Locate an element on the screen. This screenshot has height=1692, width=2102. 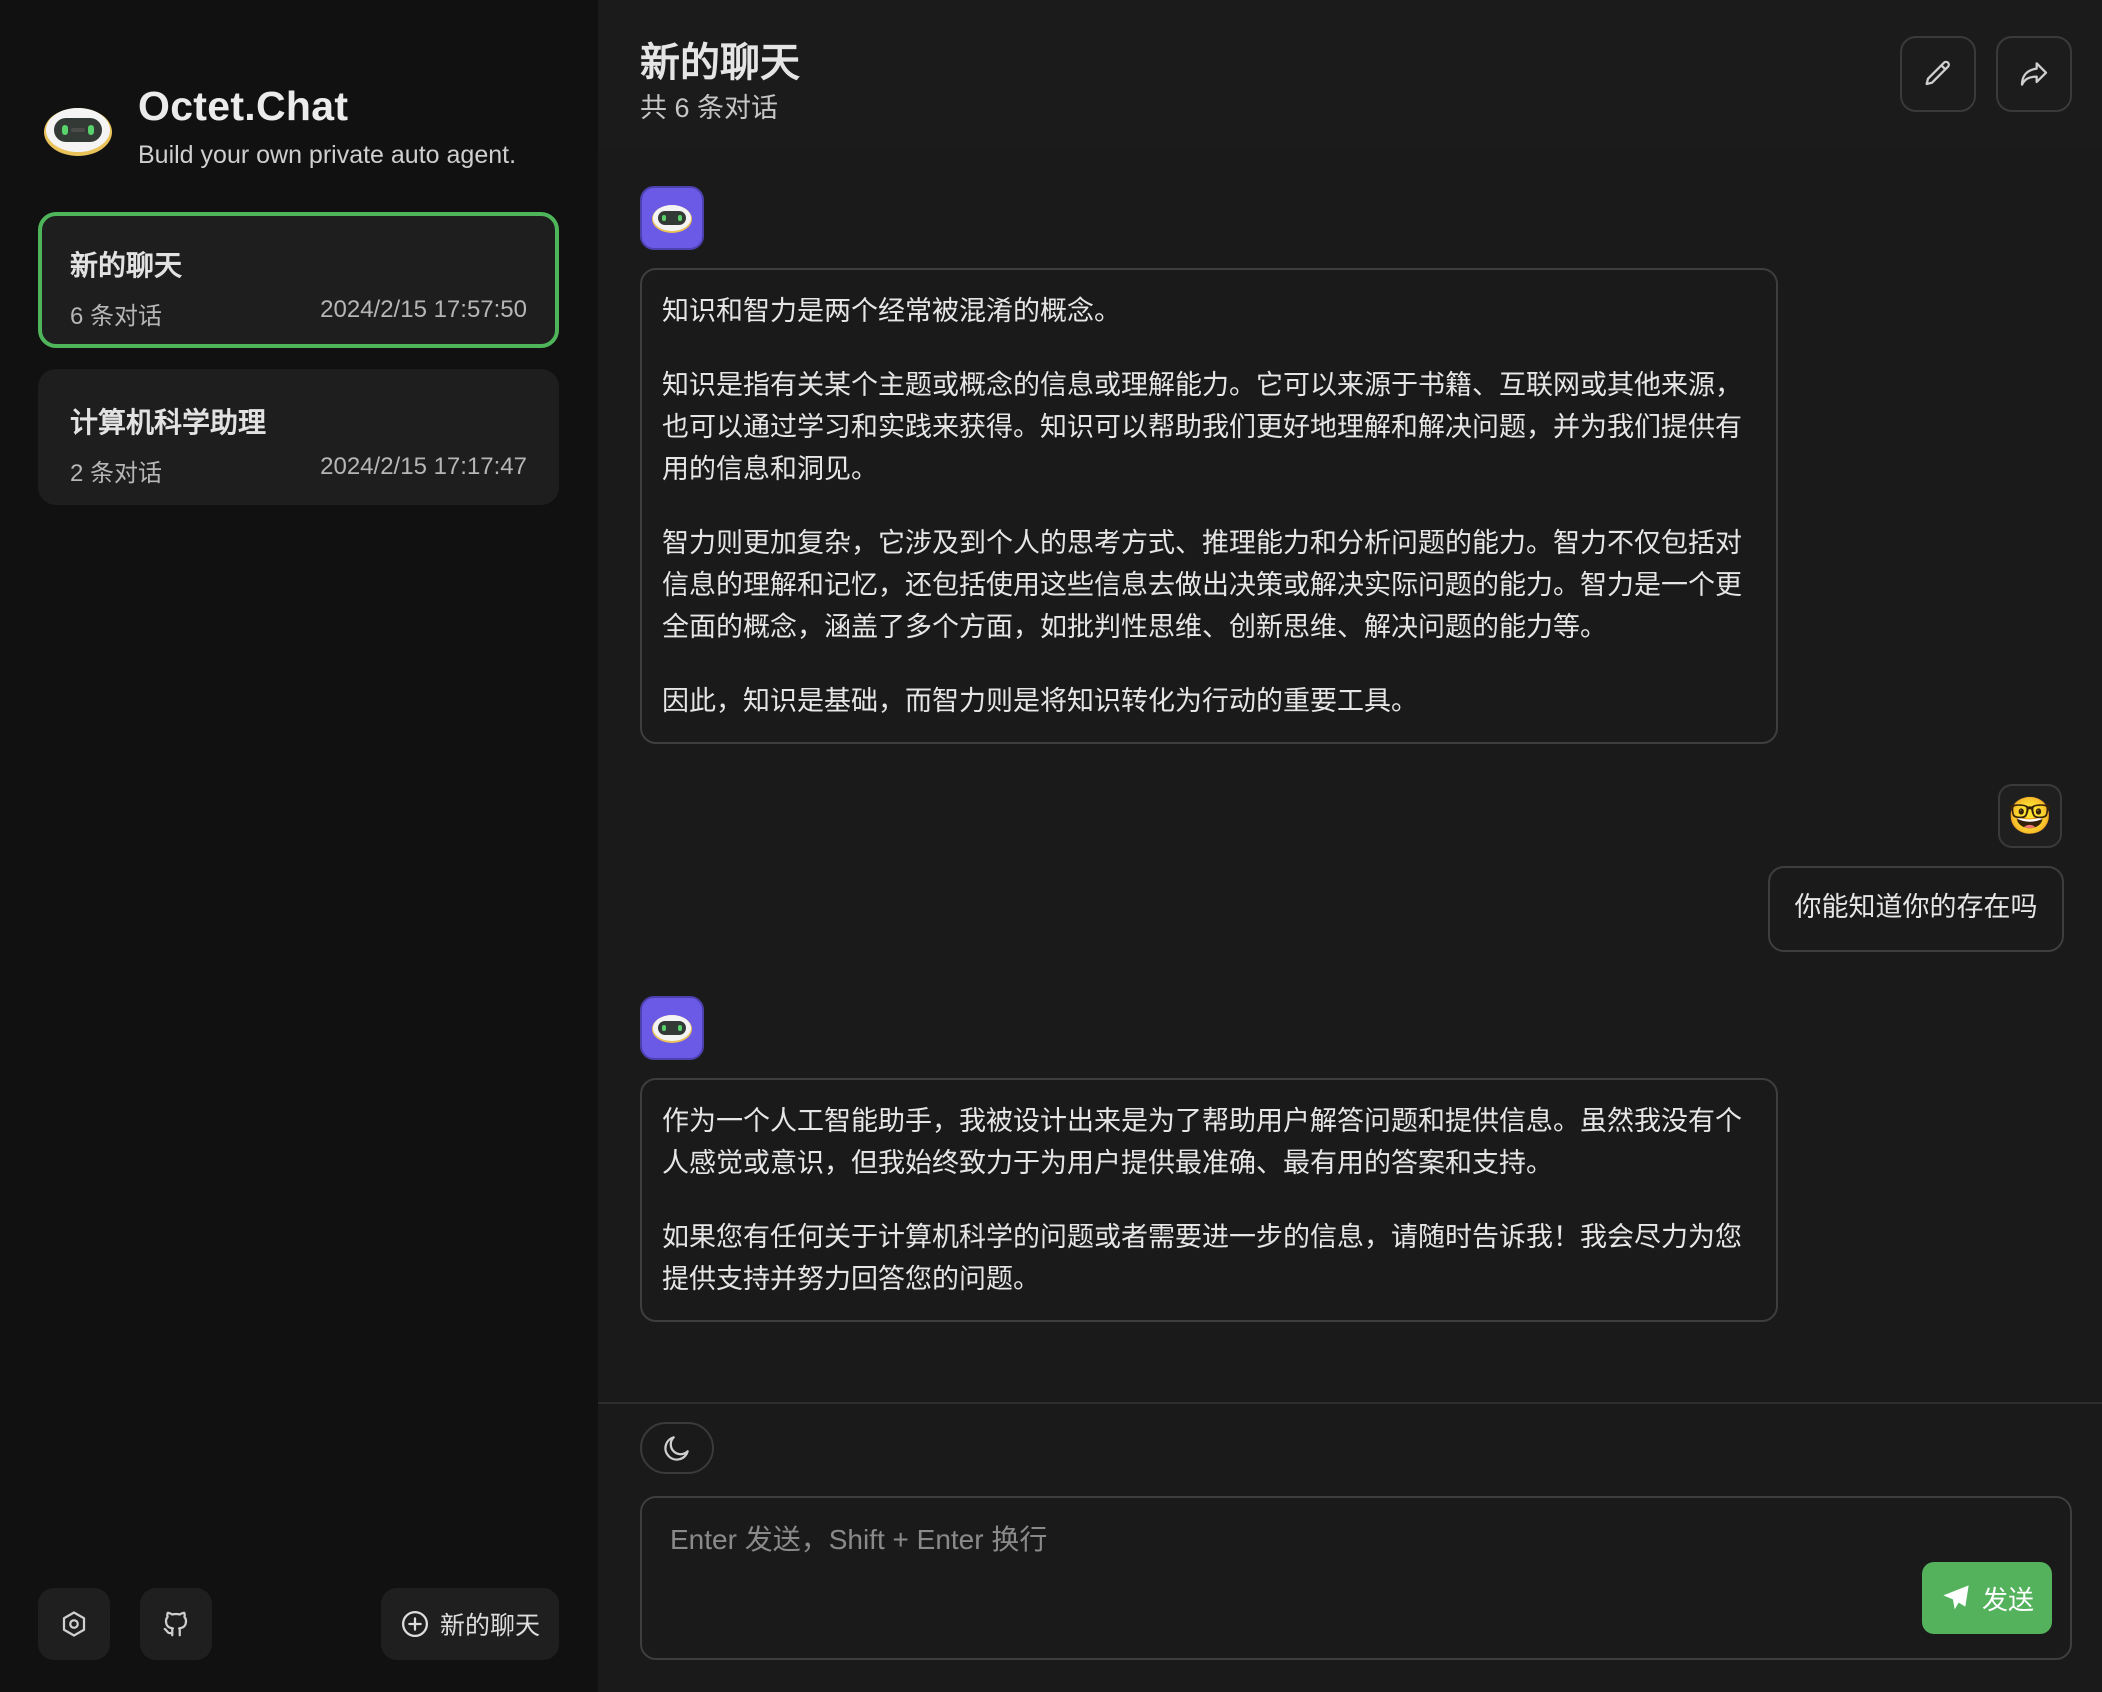
share-icon is located at coordinates (2034, 74).